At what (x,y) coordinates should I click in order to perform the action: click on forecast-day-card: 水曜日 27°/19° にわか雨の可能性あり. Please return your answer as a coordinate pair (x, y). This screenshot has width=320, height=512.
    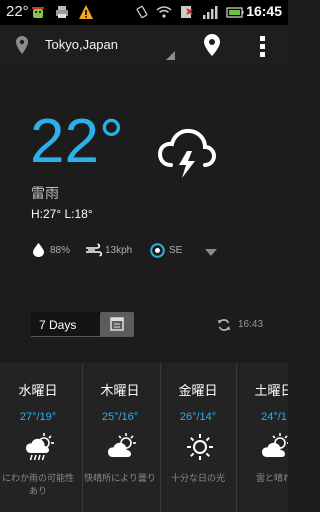
    Looking at the image, I should click on (38, 437).